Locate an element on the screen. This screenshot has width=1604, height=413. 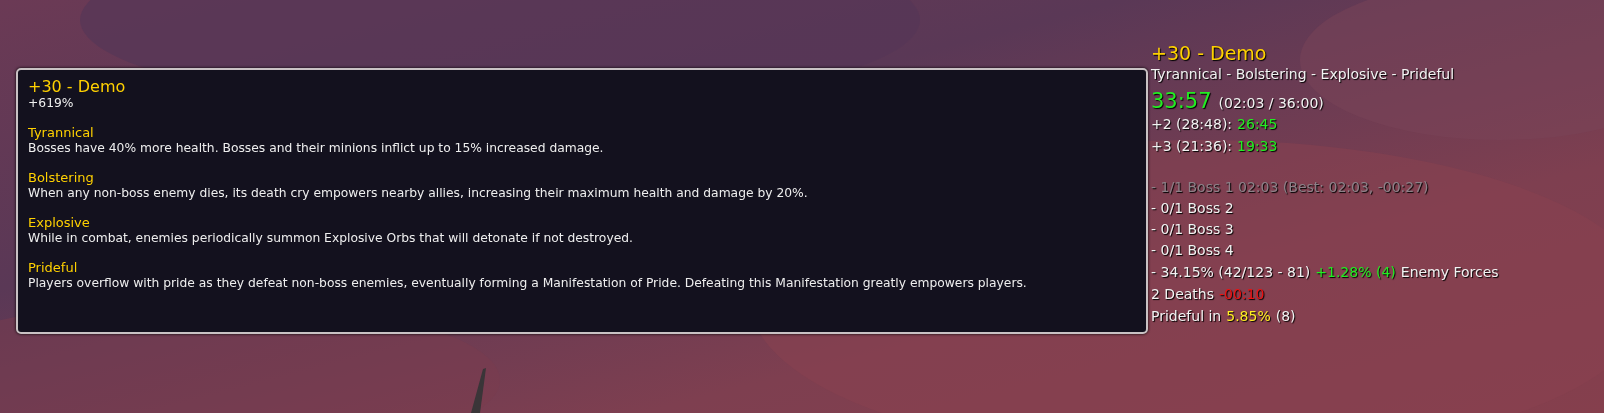
affix-description: When any non-boss enemy dies, its death cry empowers nearby allies, increasing their maximum health and damage by 20%. is located at coordinates (418, 193).